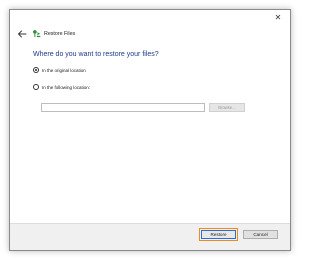 The image size is (320, 260). What do you see at coordinates (22, 34) in the screenshot?
I see `back-arrow-icon` at bounding box center [22, 34].